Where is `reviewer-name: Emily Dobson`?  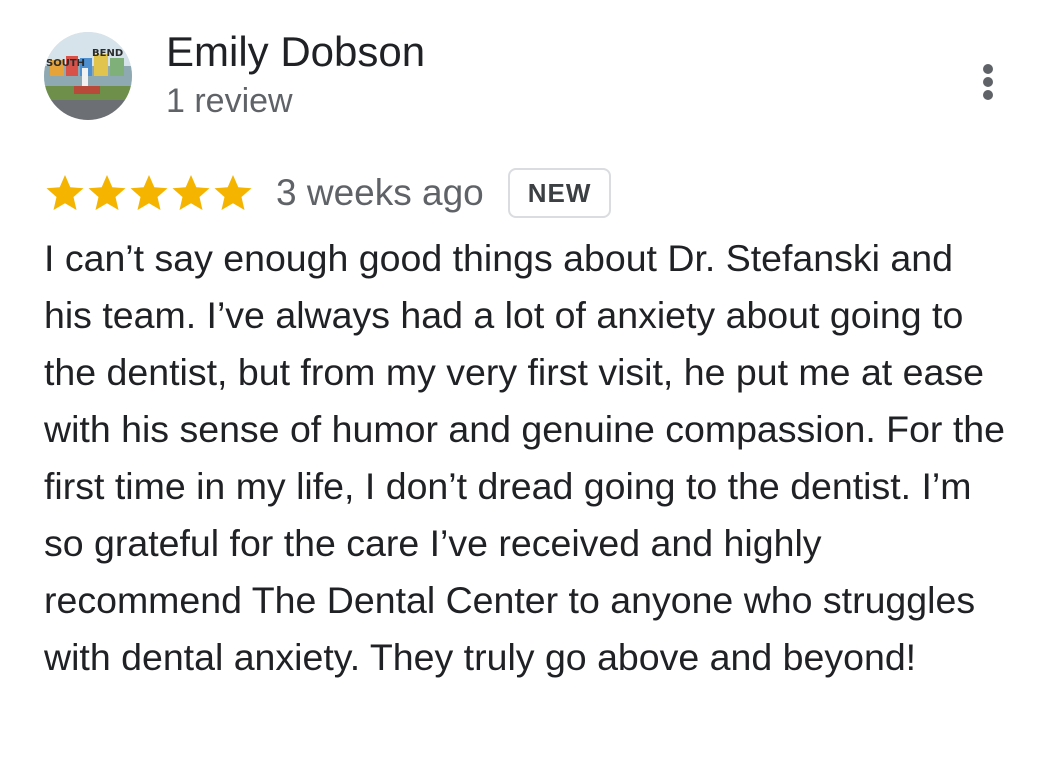 reviewer-name: Emily Dobson is located at coordinates (295, 52).